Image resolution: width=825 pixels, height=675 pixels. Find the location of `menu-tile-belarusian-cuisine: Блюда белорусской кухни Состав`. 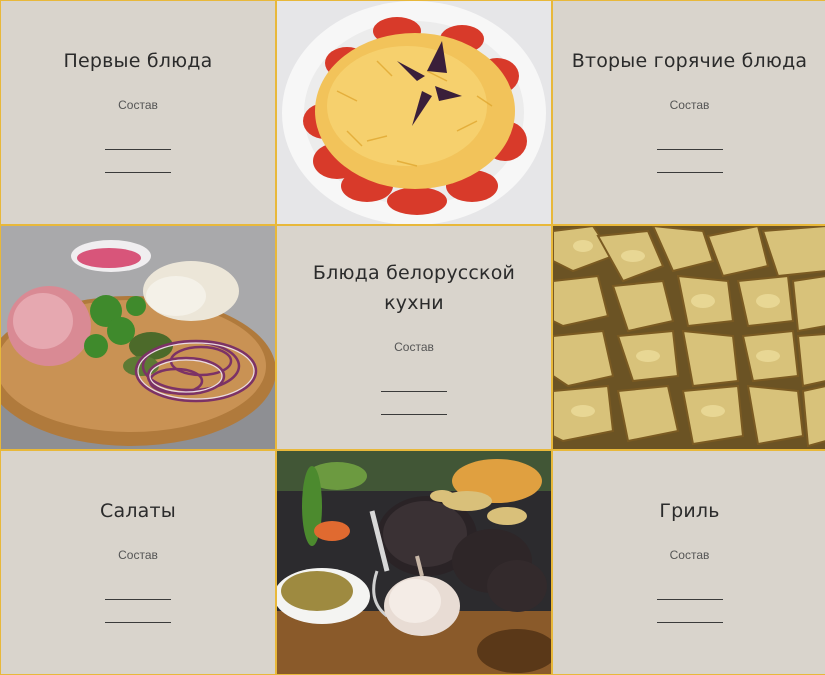

menu-tile-belarusian-cuisine: Блюда белорусской кухни Состав is located at coordinates (414, 337).